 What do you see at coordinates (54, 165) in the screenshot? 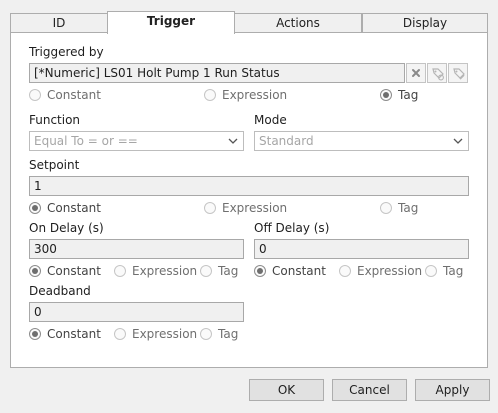
I see `setpoint-label: Setpoint` at bounding box center [54, 165].